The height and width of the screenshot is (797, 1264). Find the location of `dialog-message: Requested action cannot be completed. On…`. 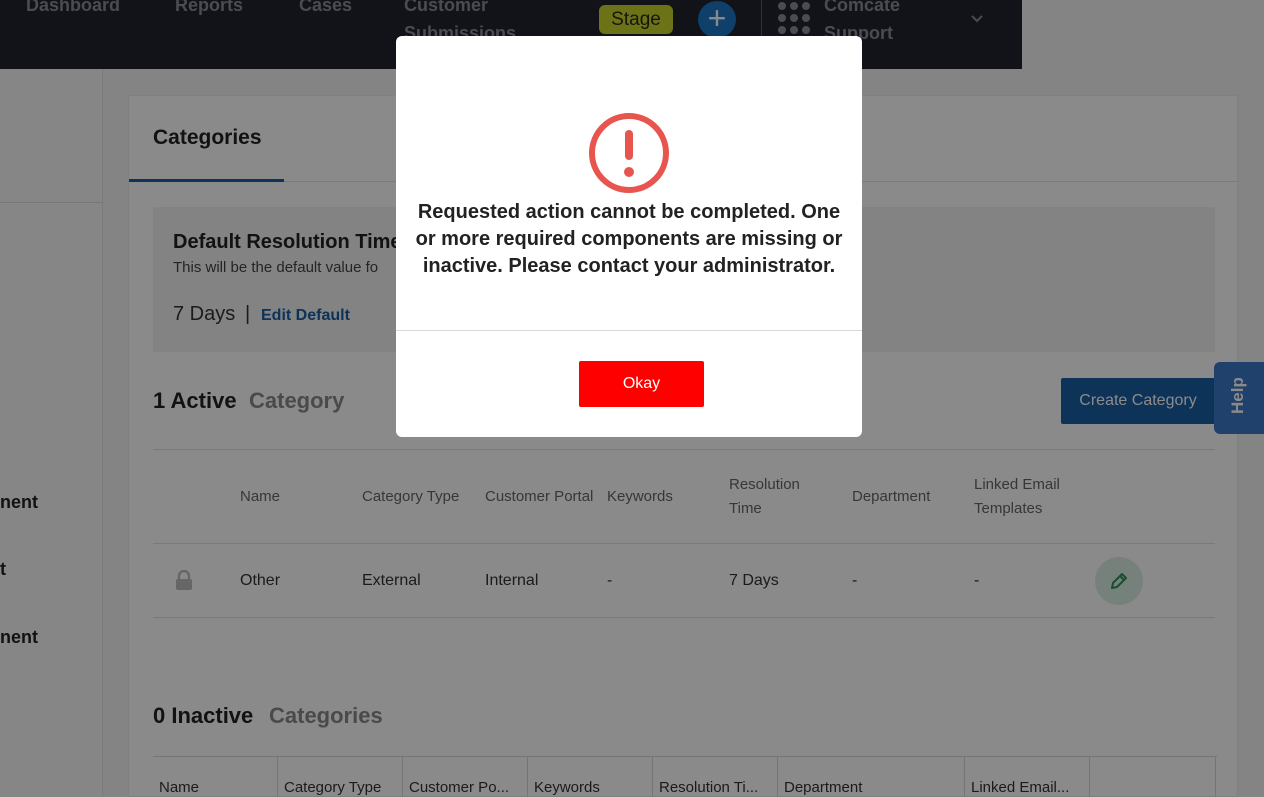

dialog-message: Requested action cannot be completed. On… is located at coordinates (629, 239).